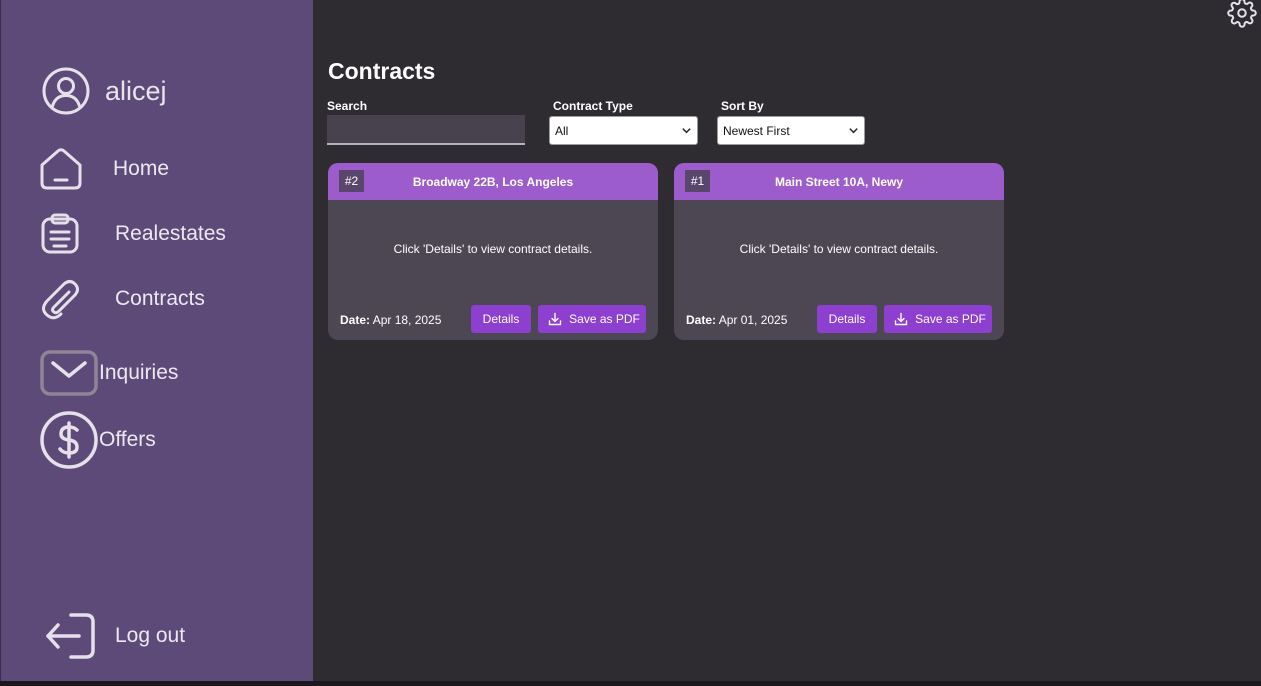 Image resolution: width=1261 pixels, height=686 pixels. Describe the element at coordinates (791, 130) in the screenshot. I see `sort-by-select: Newest First` at that location.